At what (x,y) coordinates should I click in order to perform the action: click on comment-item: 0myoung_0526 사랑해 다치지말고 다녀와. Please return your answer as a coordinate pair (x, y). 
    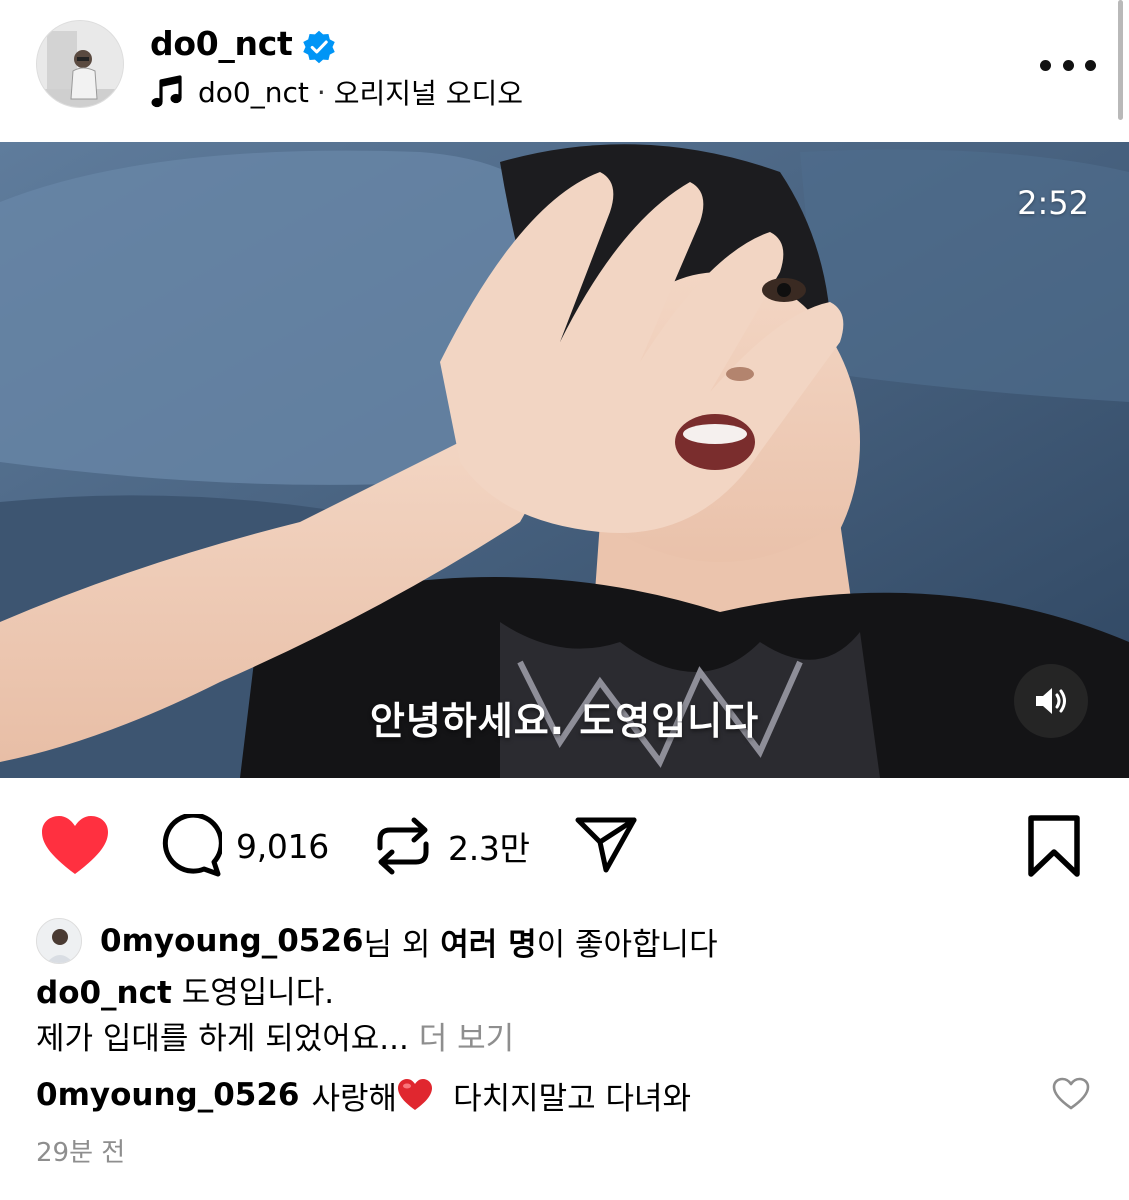
    Looking at the image, I should click on (363, 1095).